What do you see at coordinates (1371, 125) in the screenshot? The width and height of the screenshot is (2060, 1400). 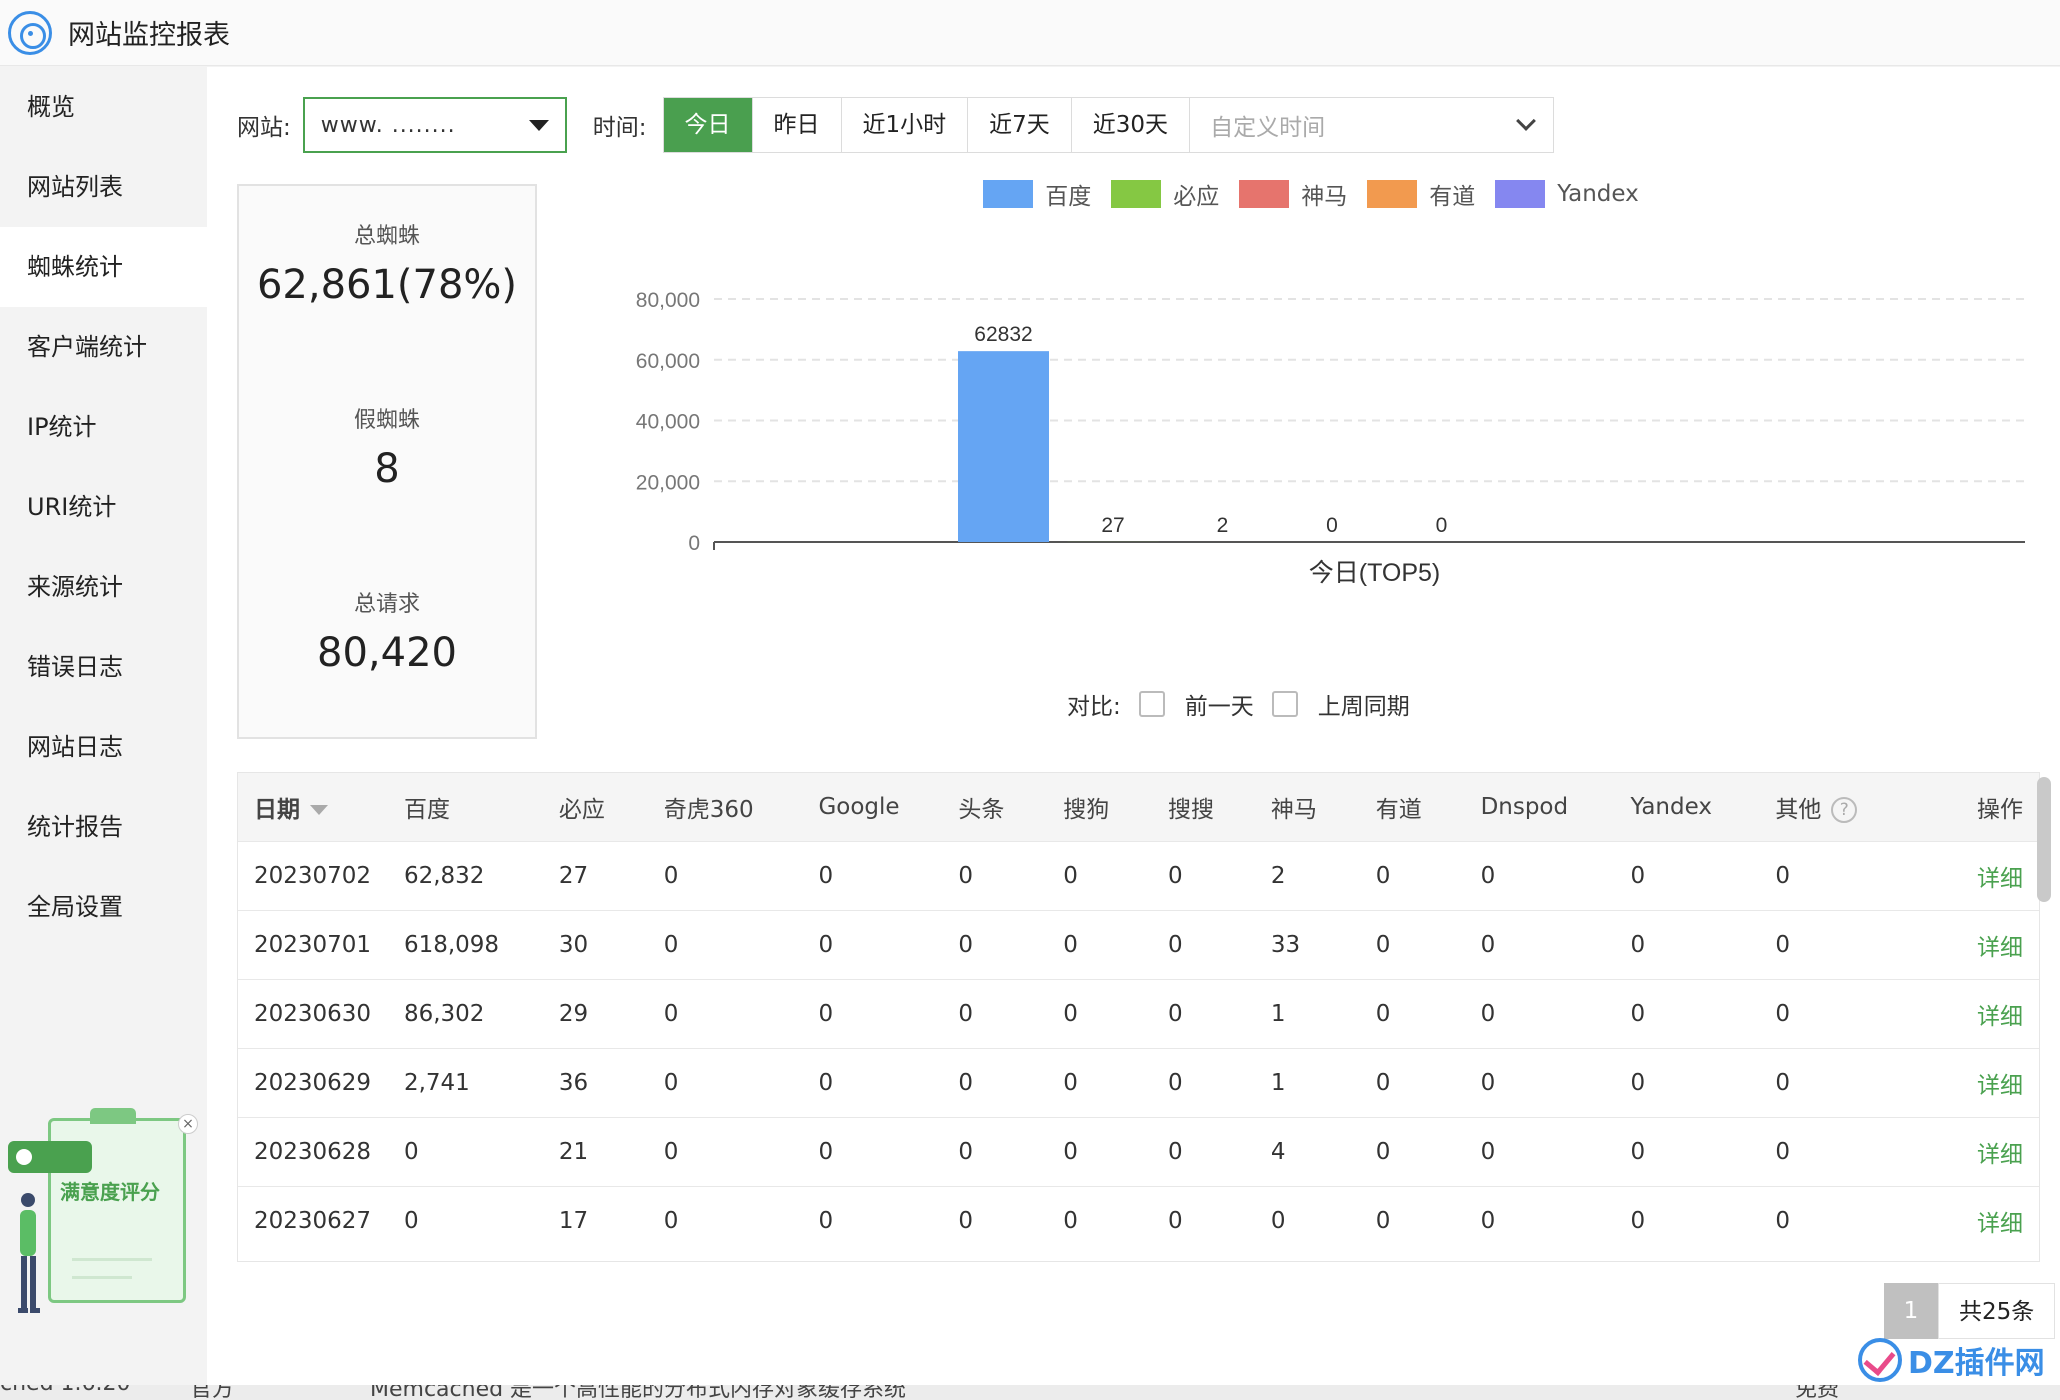 I see `custom-time-select: 自定义时间` at bounding box center [1371, 125].